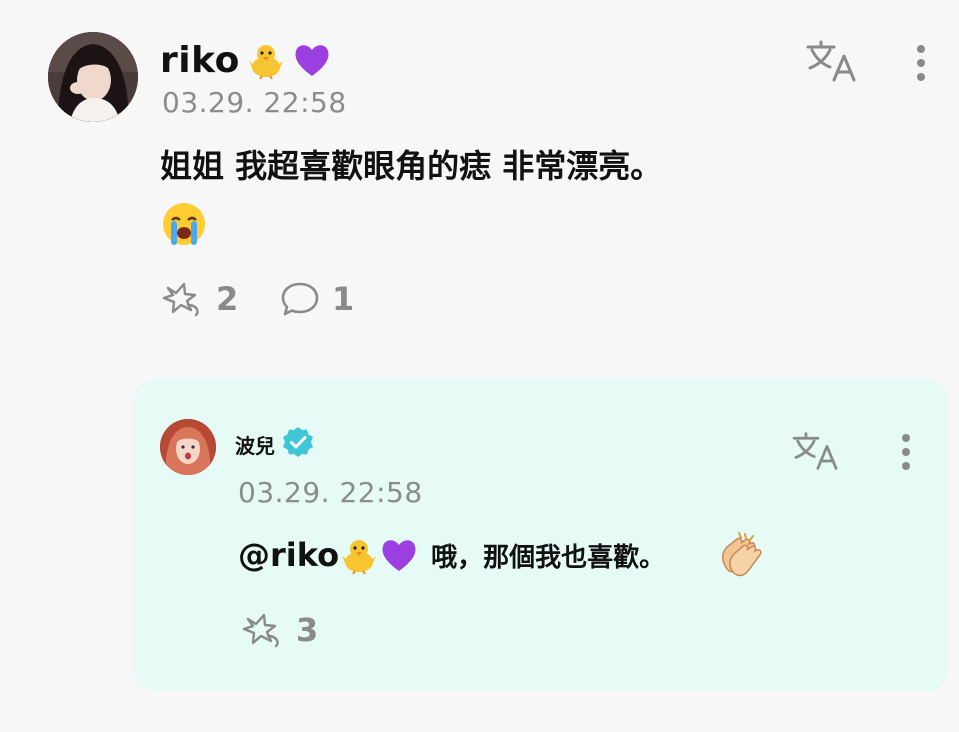  I want to click on reply-text: @riko 哦，那個我也喜歡。, so click(500, 555).